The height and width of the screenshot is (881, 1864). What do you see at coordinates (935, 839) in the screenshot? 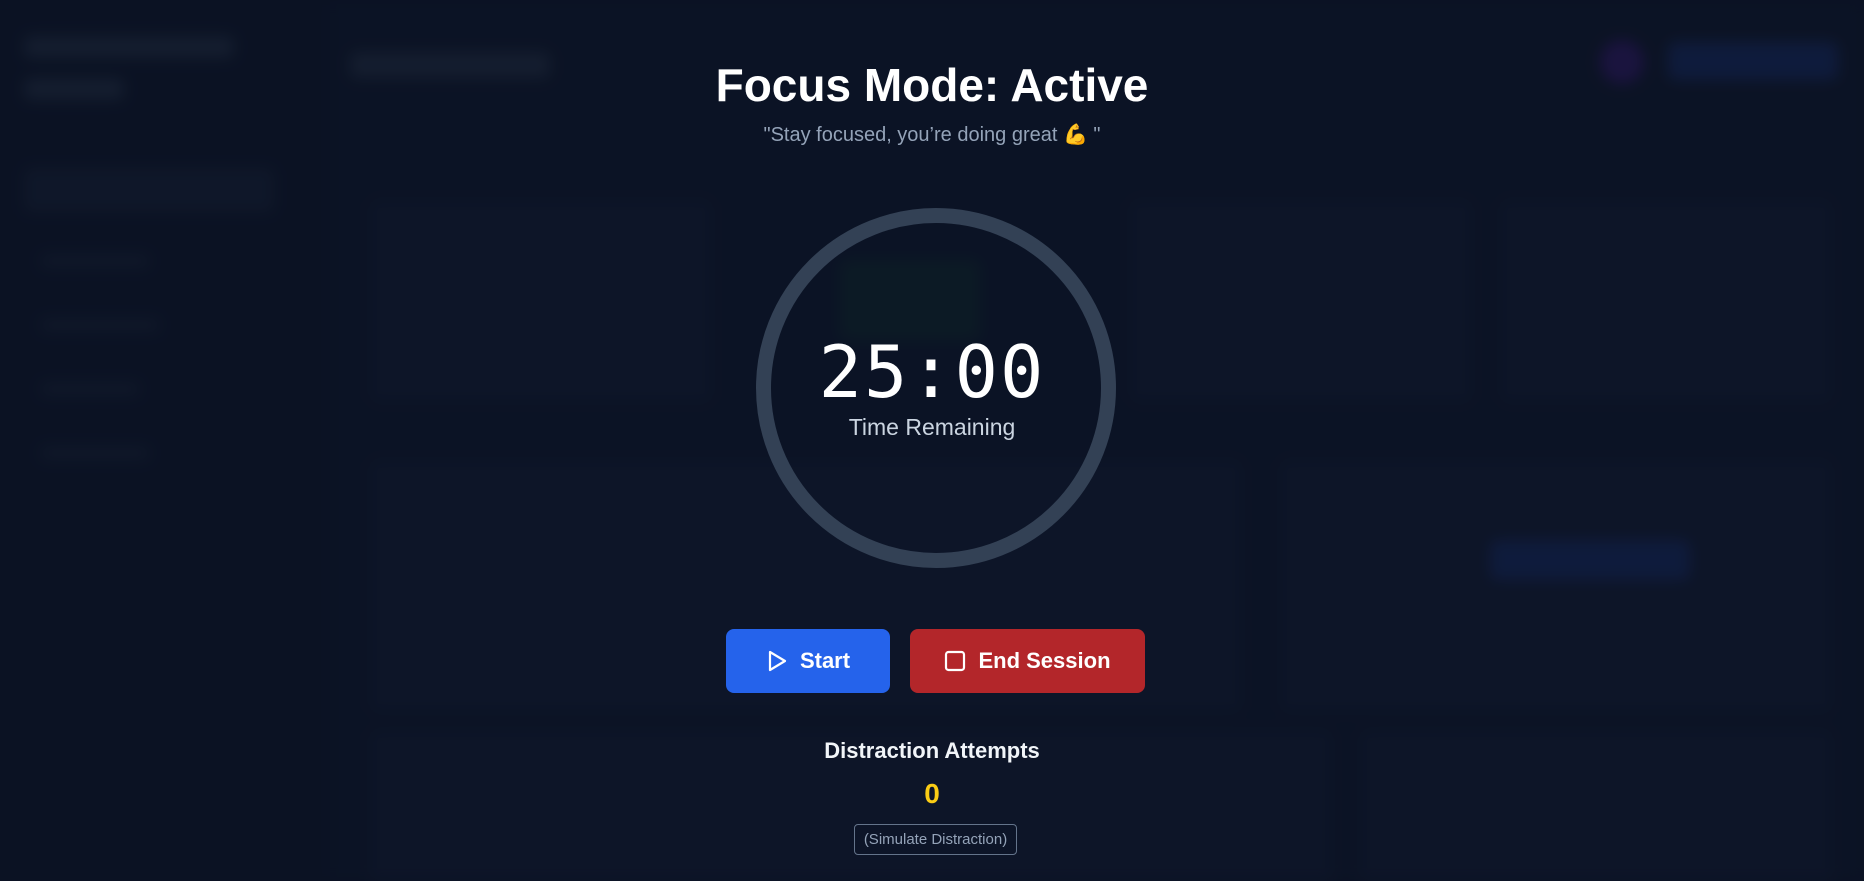
I see `simulate-distraction-button: (Simulate Distraction)` at bounding box center [935, 839].